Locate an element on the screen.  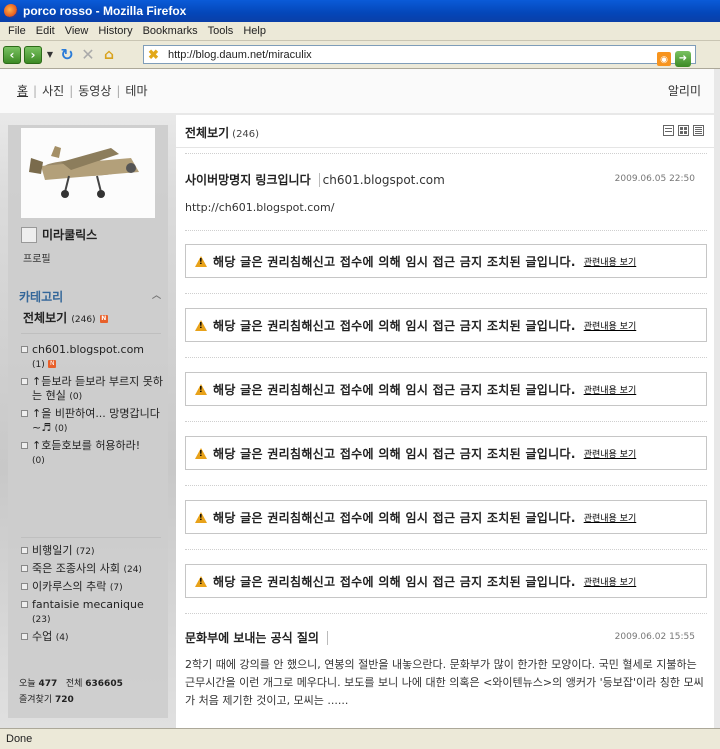
collapse-chevron-icon: ︿ is located at coordinates (156, 294).